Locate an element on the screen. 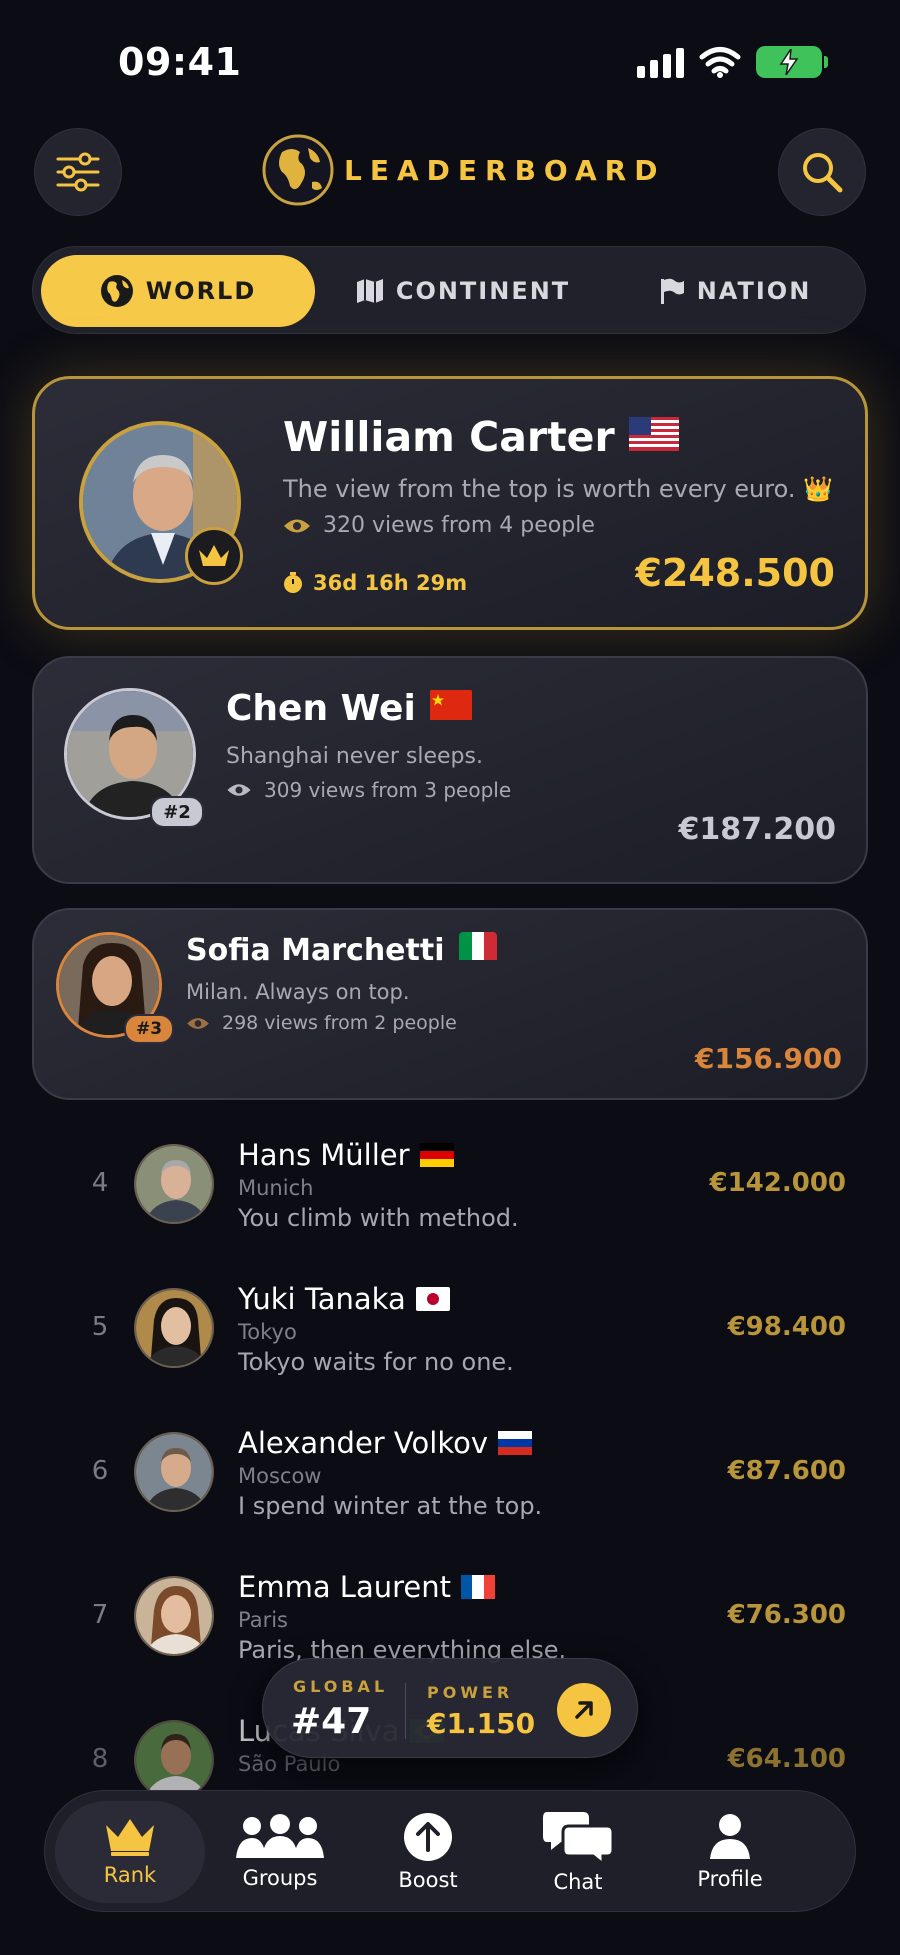 This screenshot has width=900, height=1955. row-quote: Tokyo waits for no one. is located at coordinates (376, 1362).